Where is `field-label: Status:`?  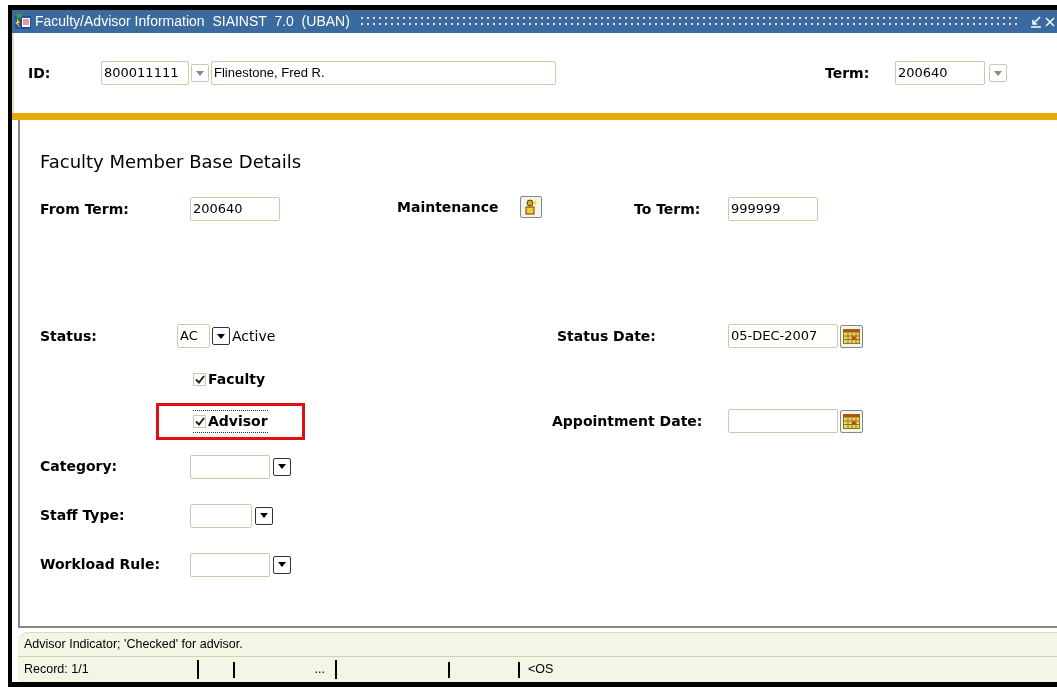 field-label: Status: is located at coordinates (69, 336).